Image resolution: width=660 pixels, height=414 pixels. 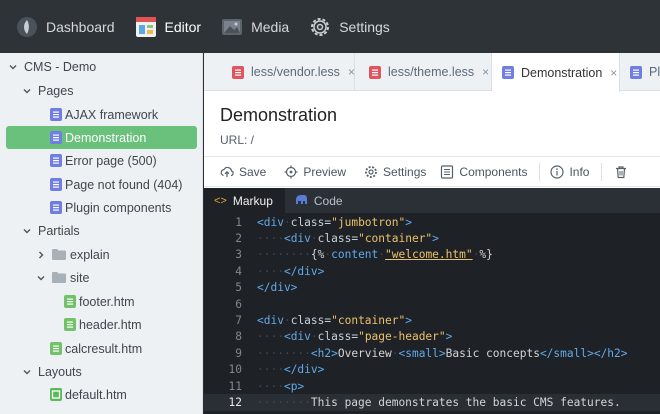 I want to click on nav-editor: Editor, so click(x=168, y=26).